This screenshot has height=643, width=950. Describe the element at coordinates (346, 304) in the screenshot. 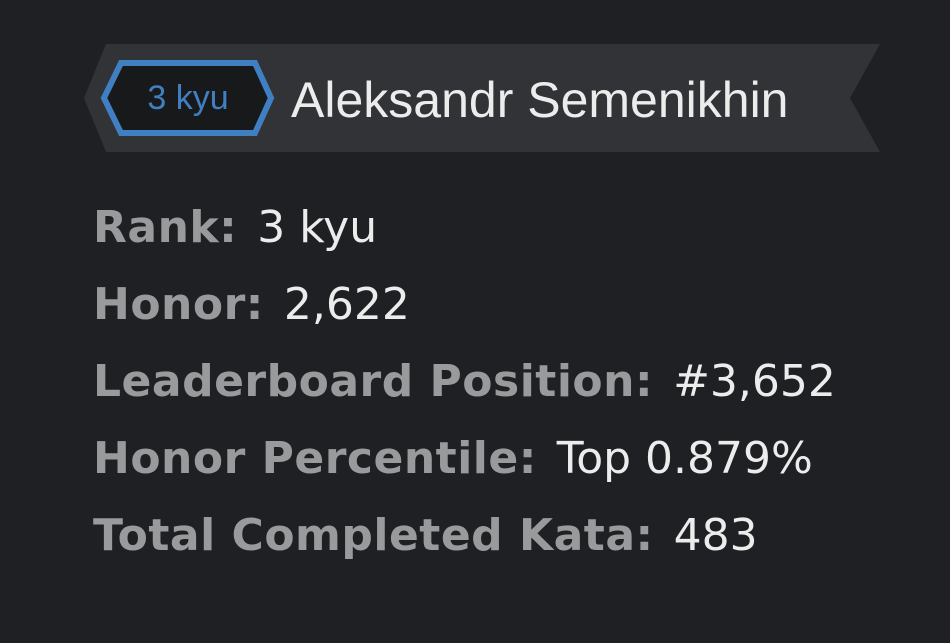

I see `stat-value: 2,622` at that location.